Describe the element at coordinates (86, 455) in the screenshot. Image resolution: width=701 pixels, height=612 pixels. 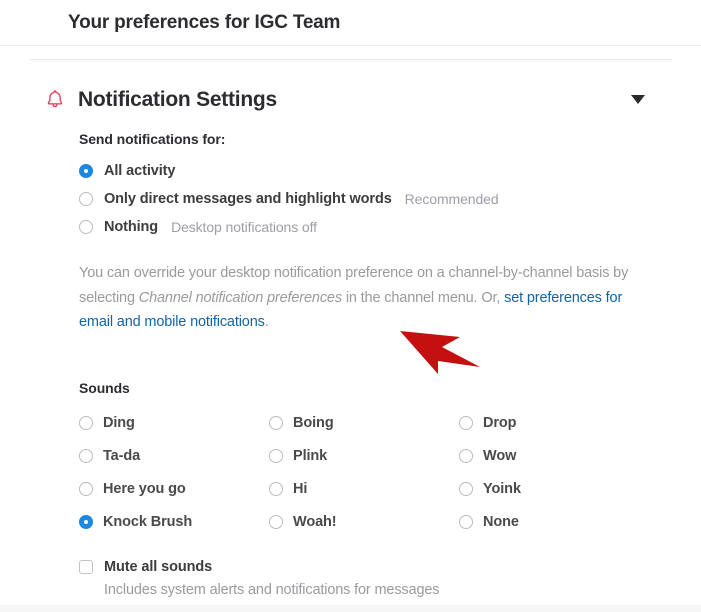
I see `radio-indicator-ta-da` at that location.